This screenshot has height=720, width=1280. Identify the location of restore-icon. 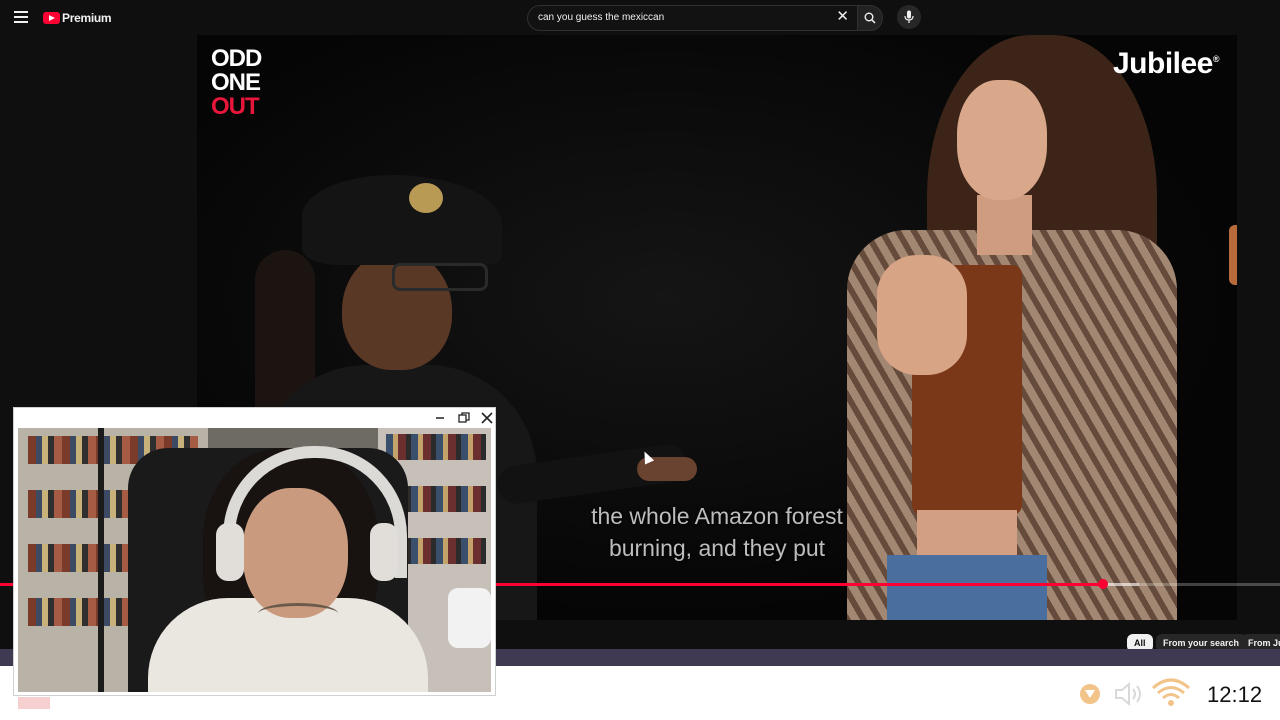
(464, 418).